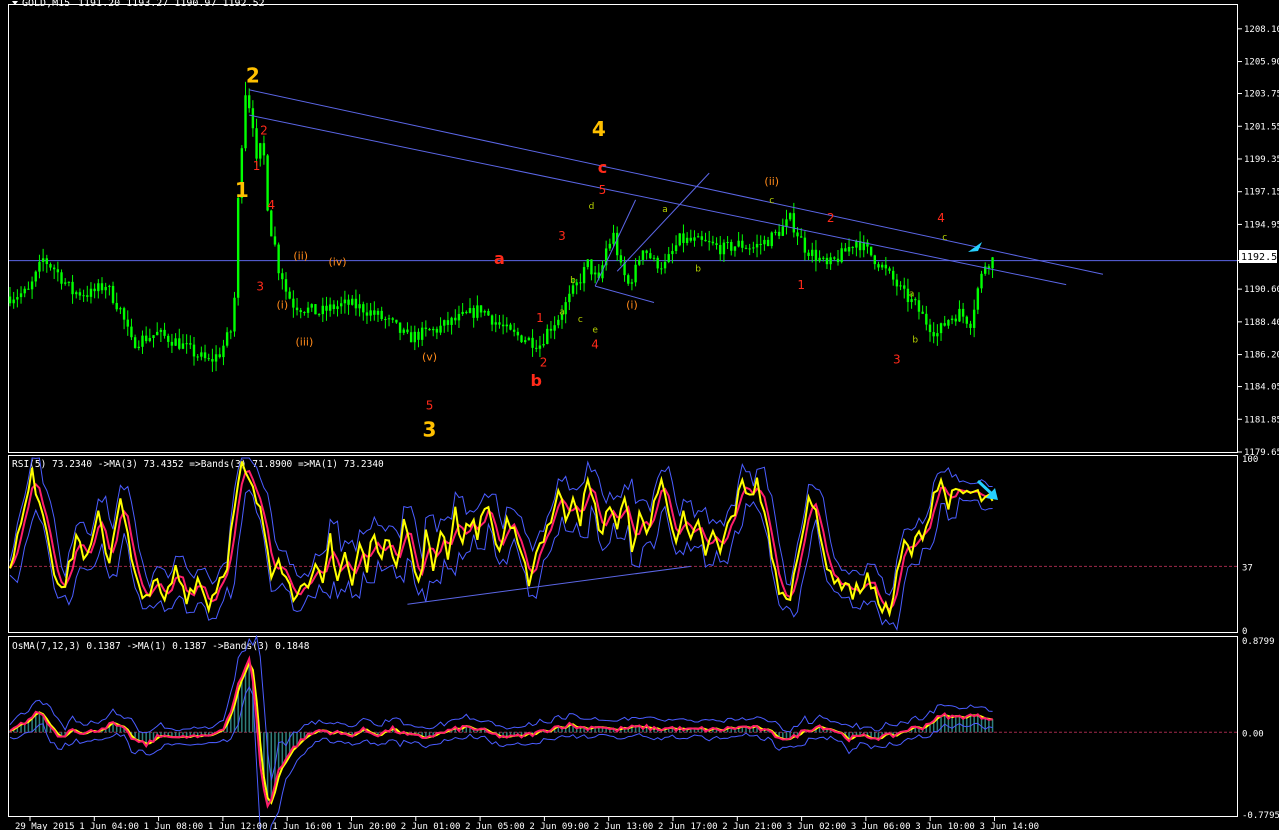 The width and height of the screenshot is (1279, 830). What do you see at coordinates (501, 757) in the screenshot?
I see `osma-lower-band` at bounding box center [501, 757].